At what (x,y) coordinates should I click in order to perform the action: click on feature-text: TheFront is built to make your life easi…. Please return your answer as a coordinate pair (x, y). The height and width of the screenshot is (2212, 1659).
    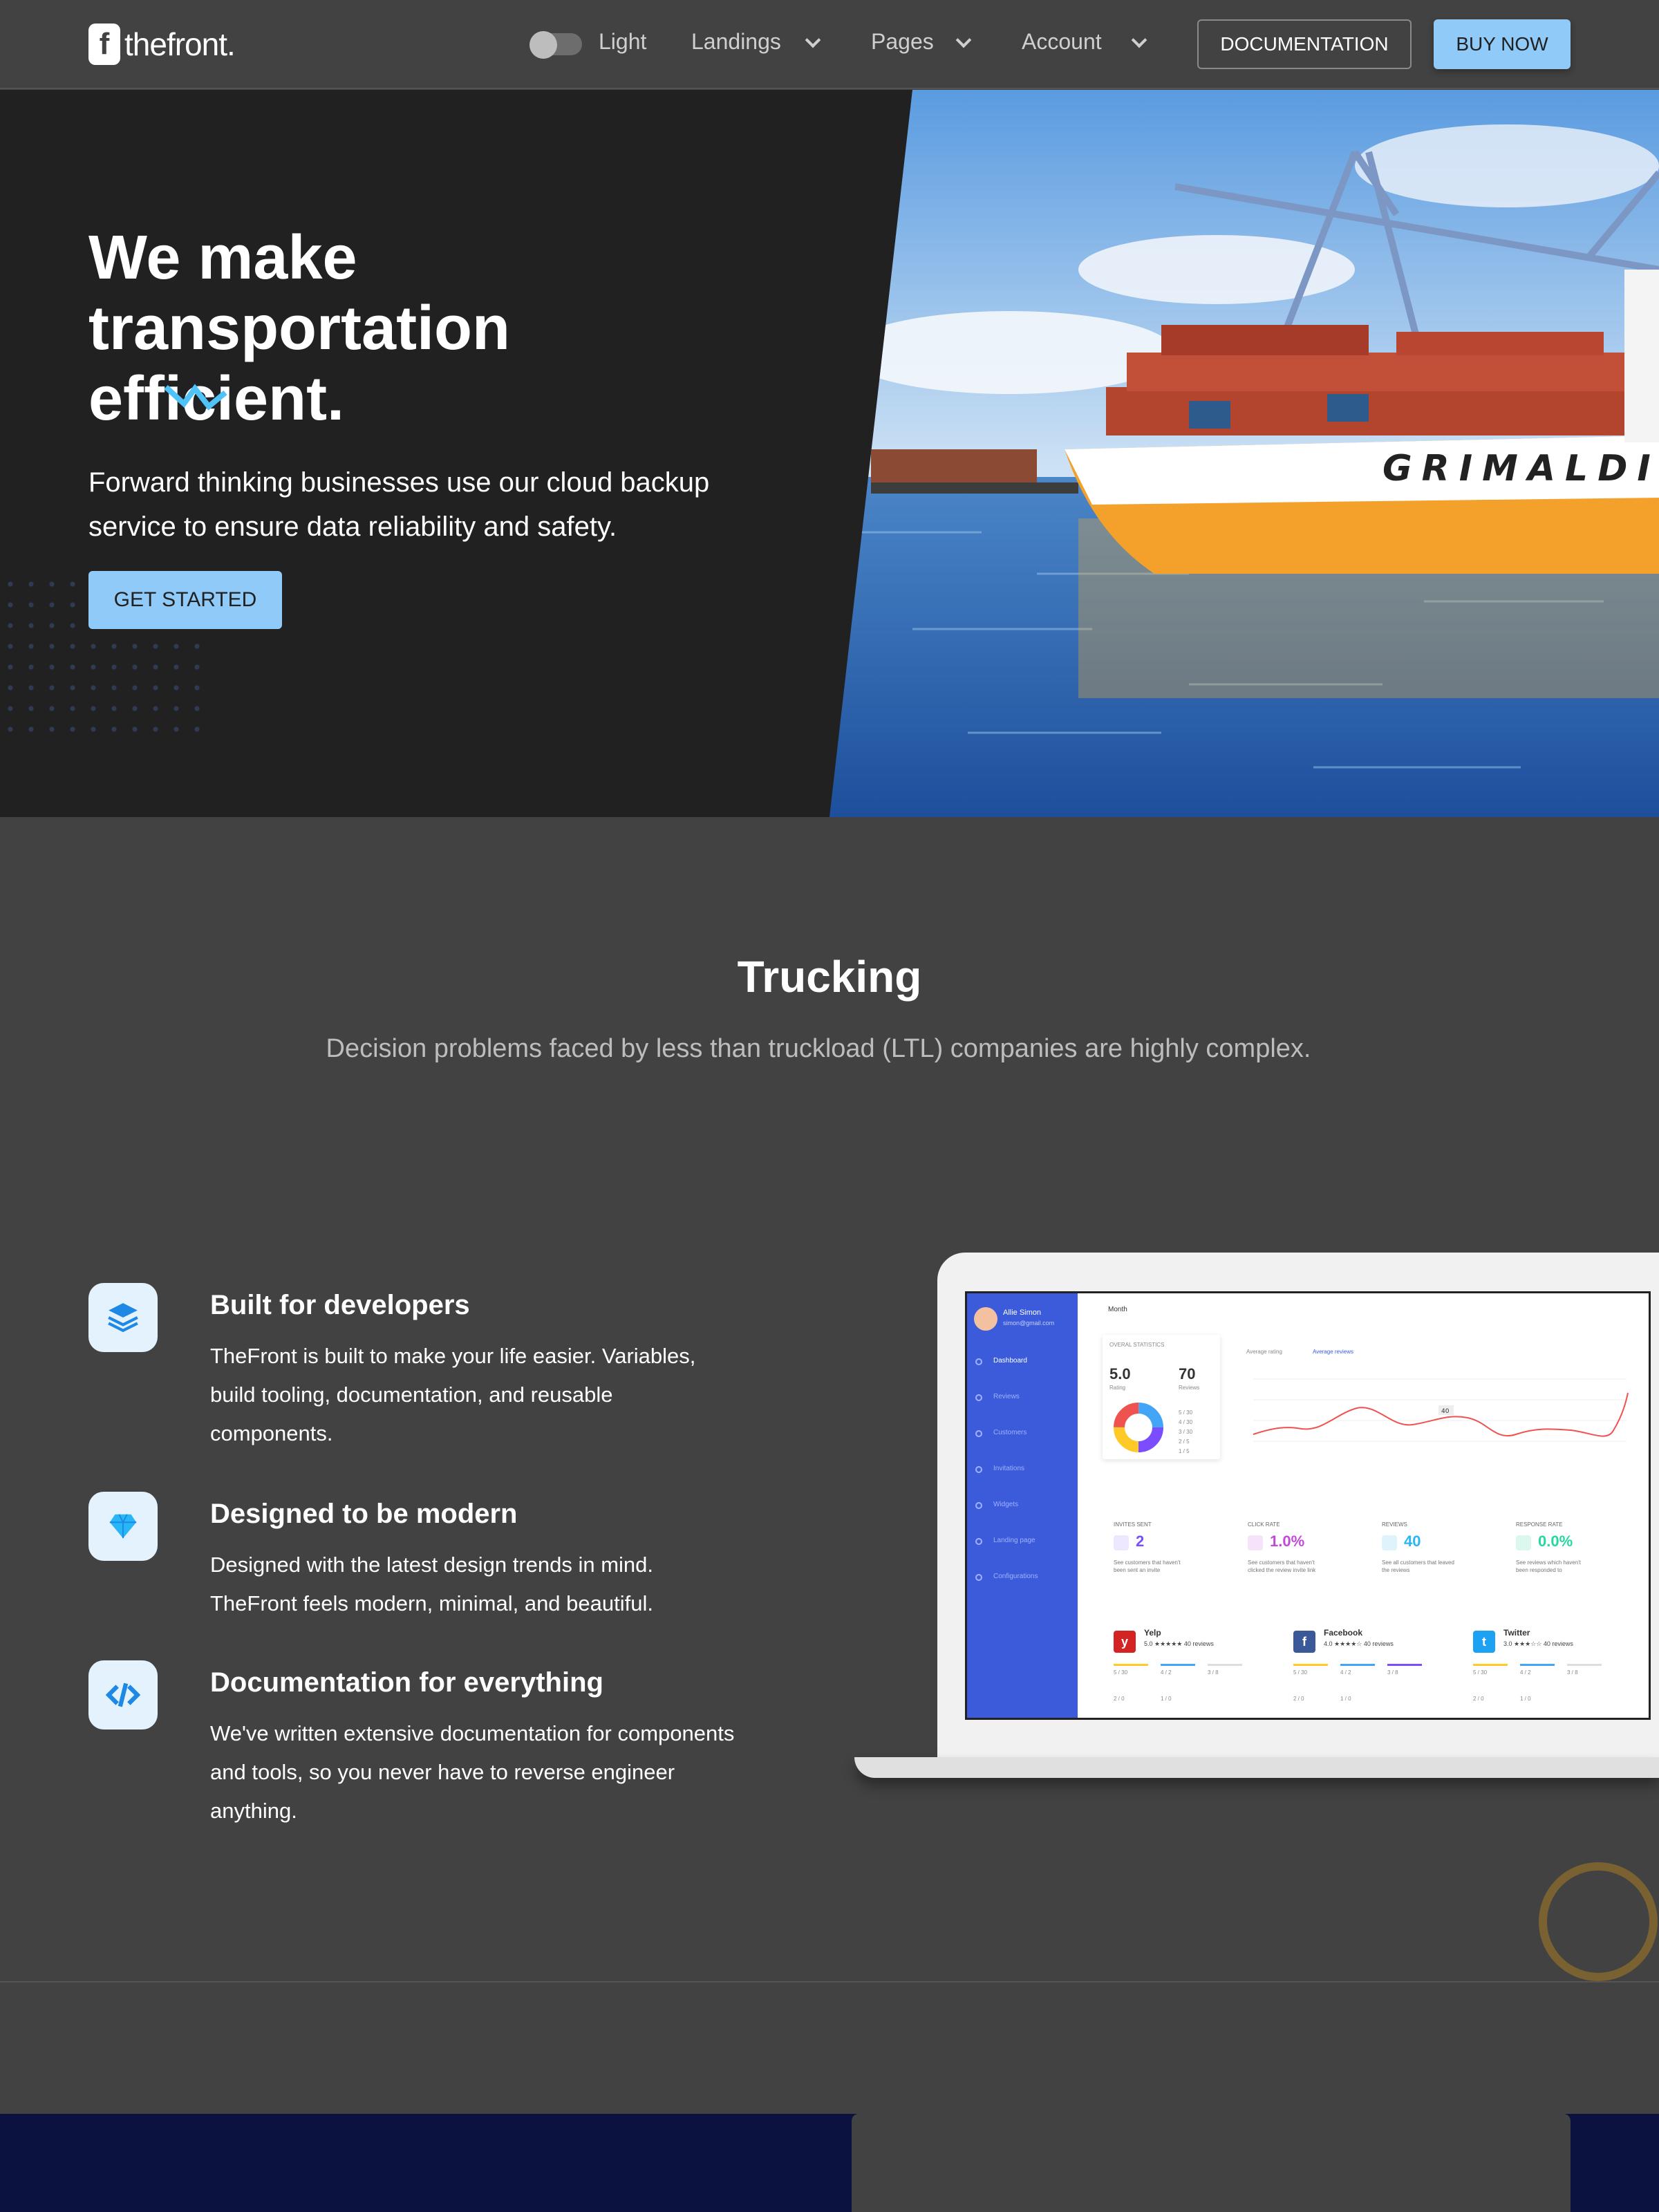
    Looking at the image, I should click on (453, 1394).